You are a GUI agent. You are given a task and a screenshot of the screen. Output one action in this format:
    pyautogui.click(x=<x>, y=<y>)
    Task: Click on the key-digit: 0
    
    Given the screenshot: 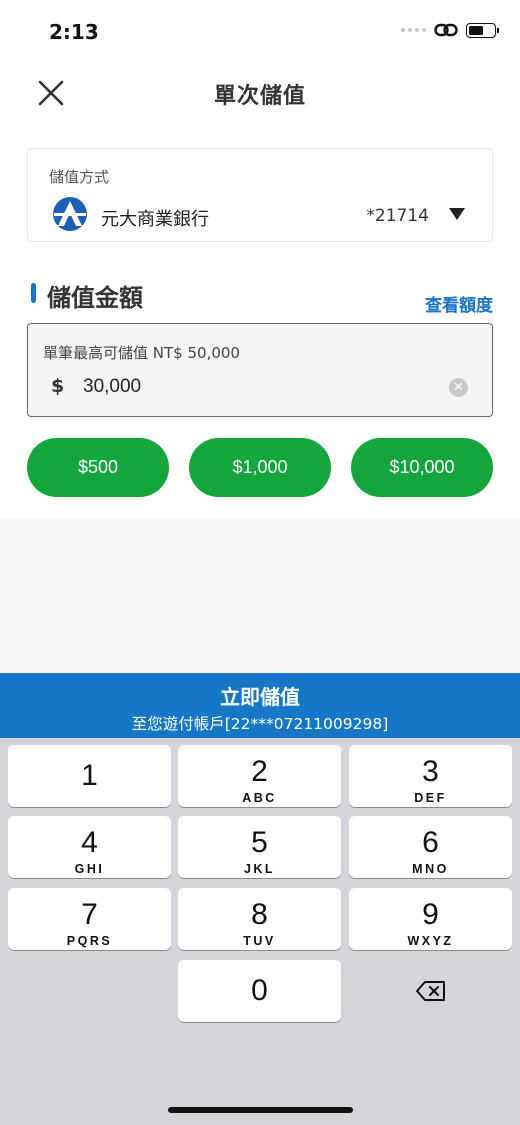 What is the action you would take?
    pyautogui.click(x=259, y=990)
    